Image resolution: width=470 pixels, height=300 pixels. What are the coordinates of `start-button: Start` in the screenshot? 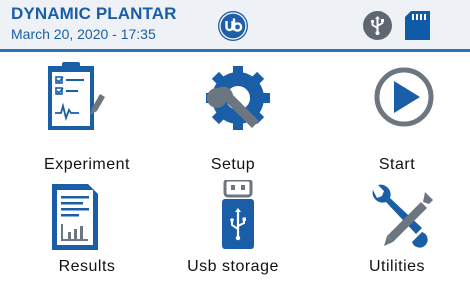 It's located at (396, 120).